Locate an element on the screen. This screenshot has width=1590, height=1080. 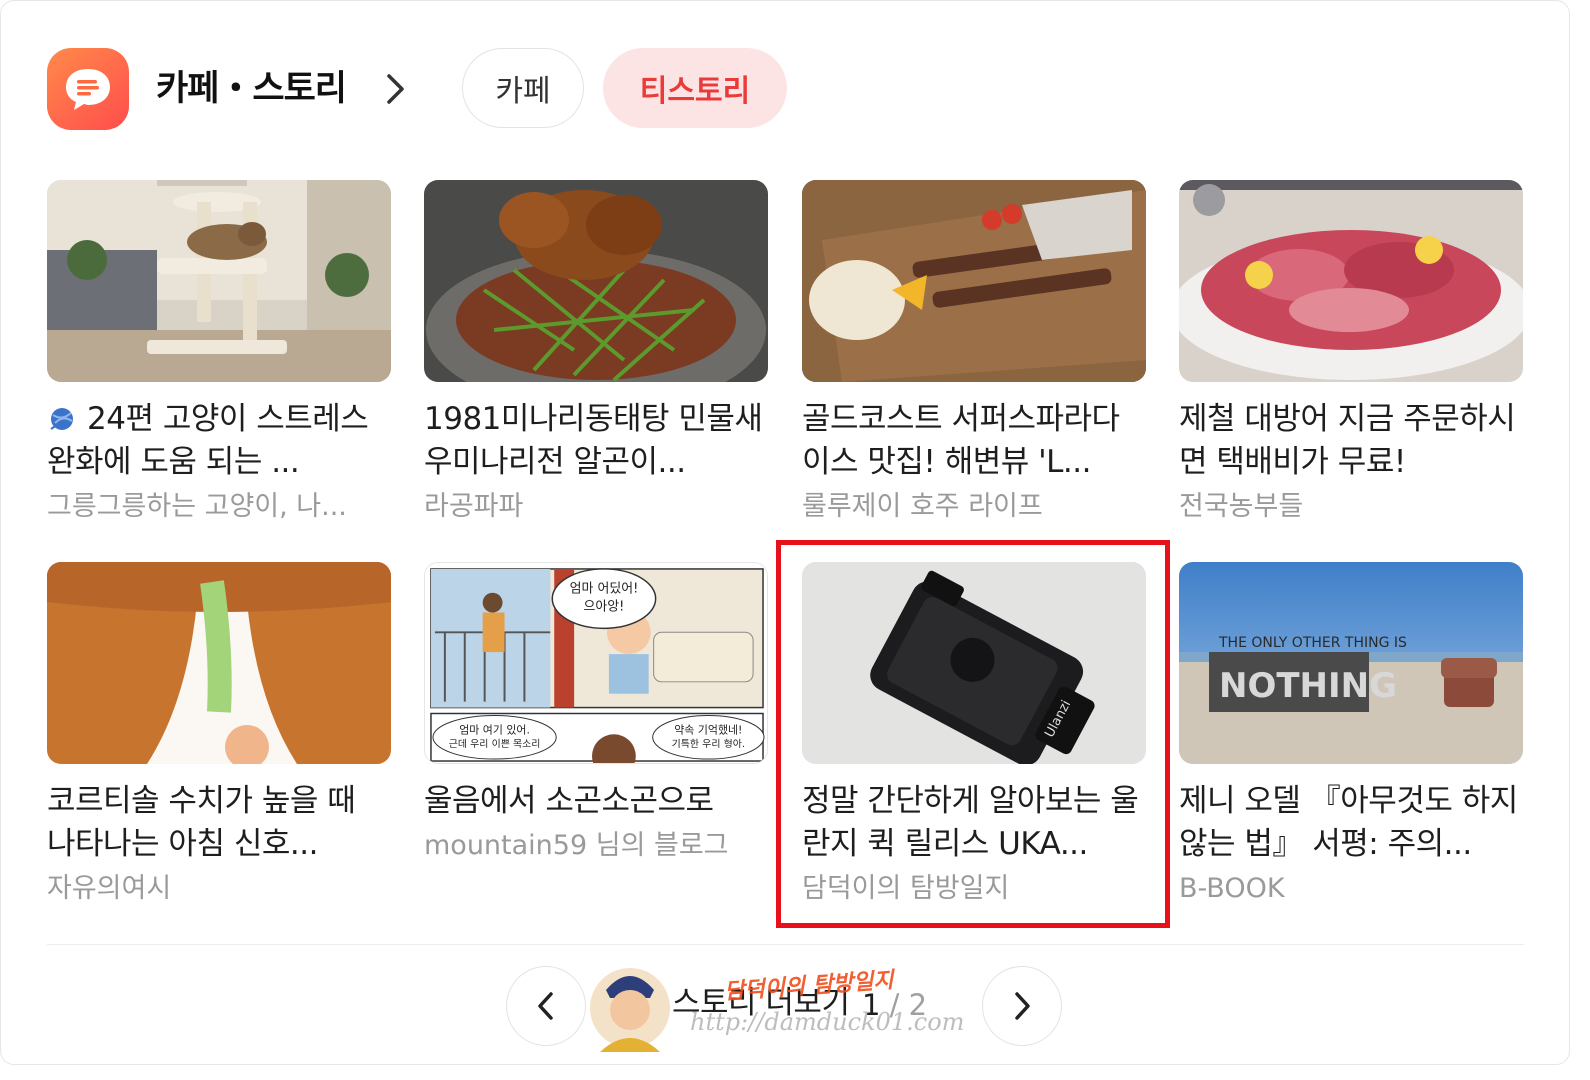
card-source: 자유의여시 is located at coordinates (219, 889).